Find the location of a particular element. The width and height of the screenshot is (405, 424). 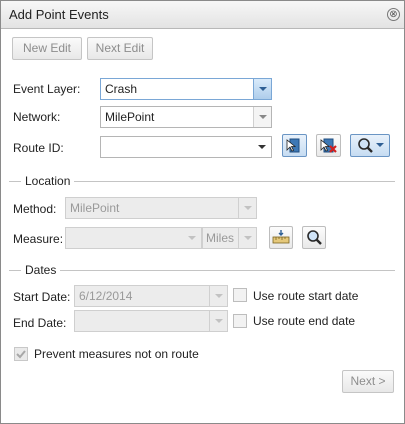

dates-section-title: Dates is located at coordinates (41, 270).